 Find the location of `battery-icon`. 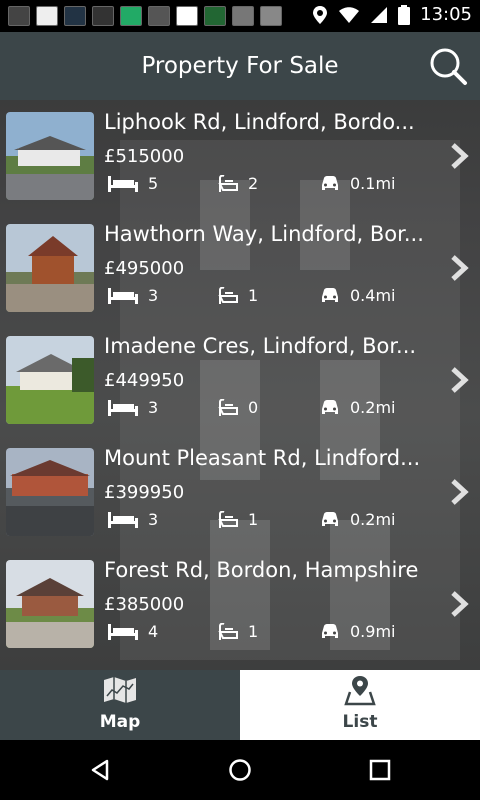

battery-icon is located at coordinates (404, 14).